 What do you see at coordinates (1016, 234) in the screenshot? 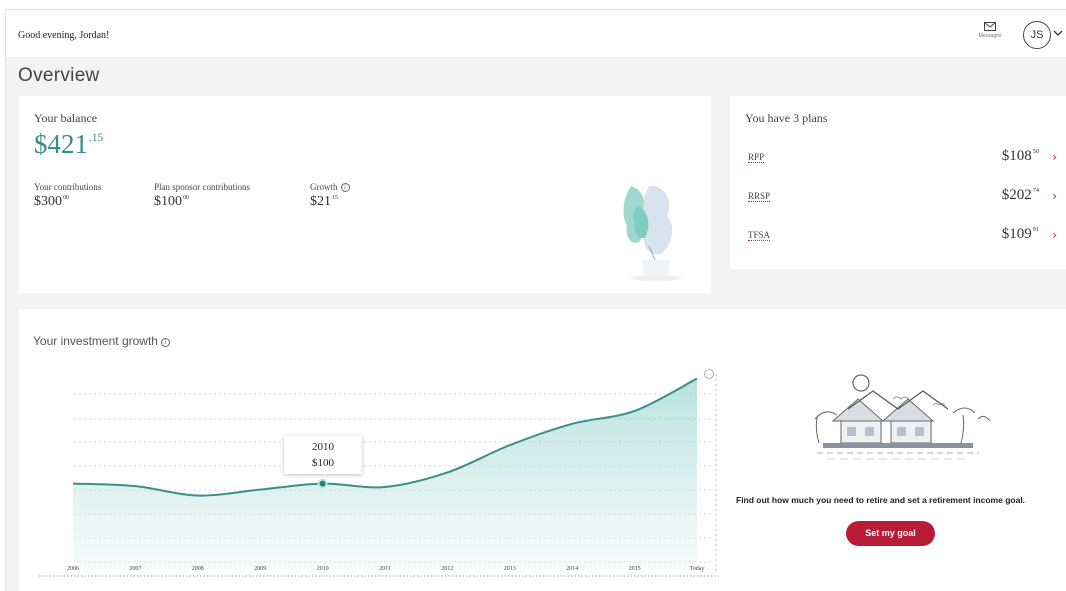
I see `amount-main: $109` at bounding box center [1016, 234].